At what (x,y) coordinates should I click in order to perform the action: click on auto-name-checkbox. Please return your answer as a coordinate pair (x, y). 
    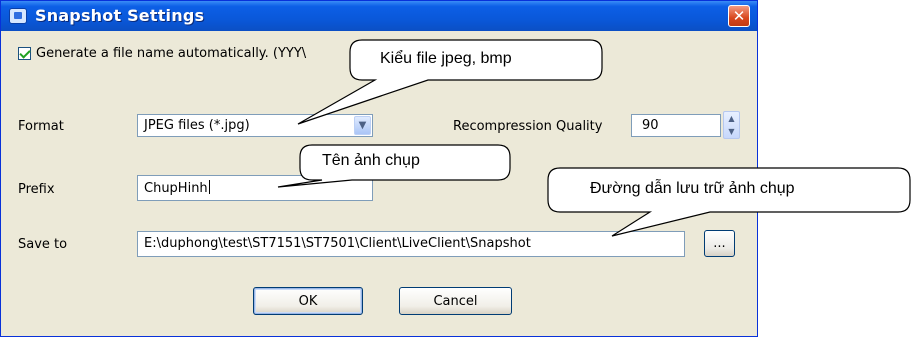
    Looking at the image, I should click on (24, 53).